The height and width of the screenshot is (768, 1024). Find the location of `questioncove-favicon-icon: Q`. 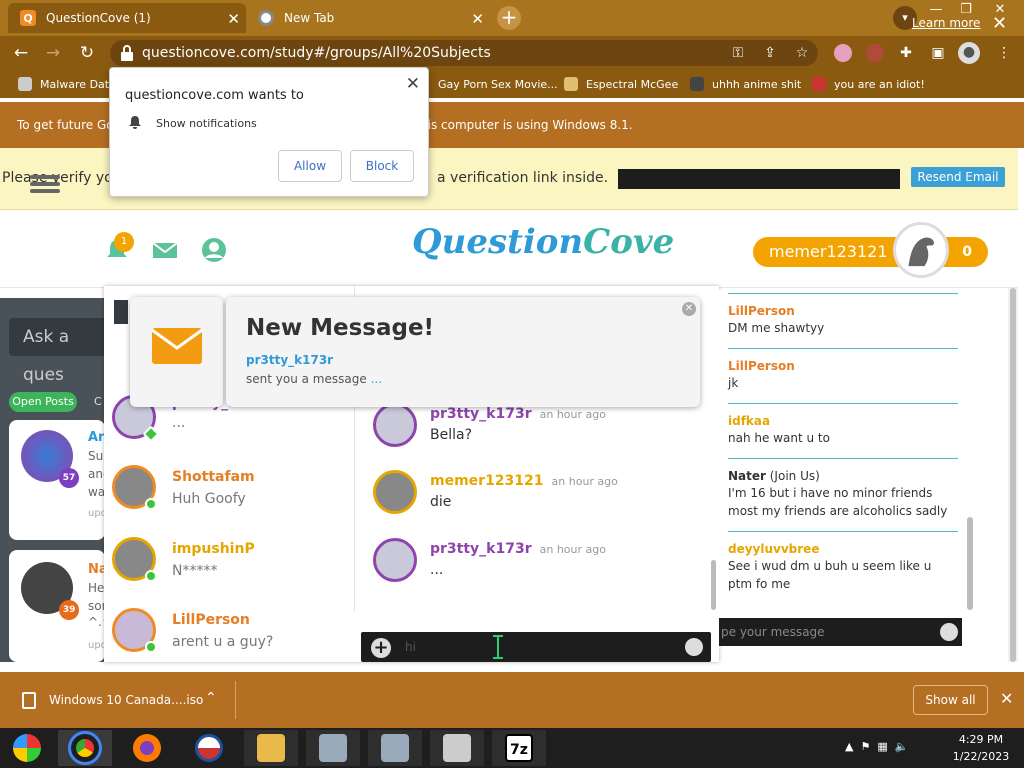

questioncove-favicon-icon: Q is located at coordinates (28, 18).